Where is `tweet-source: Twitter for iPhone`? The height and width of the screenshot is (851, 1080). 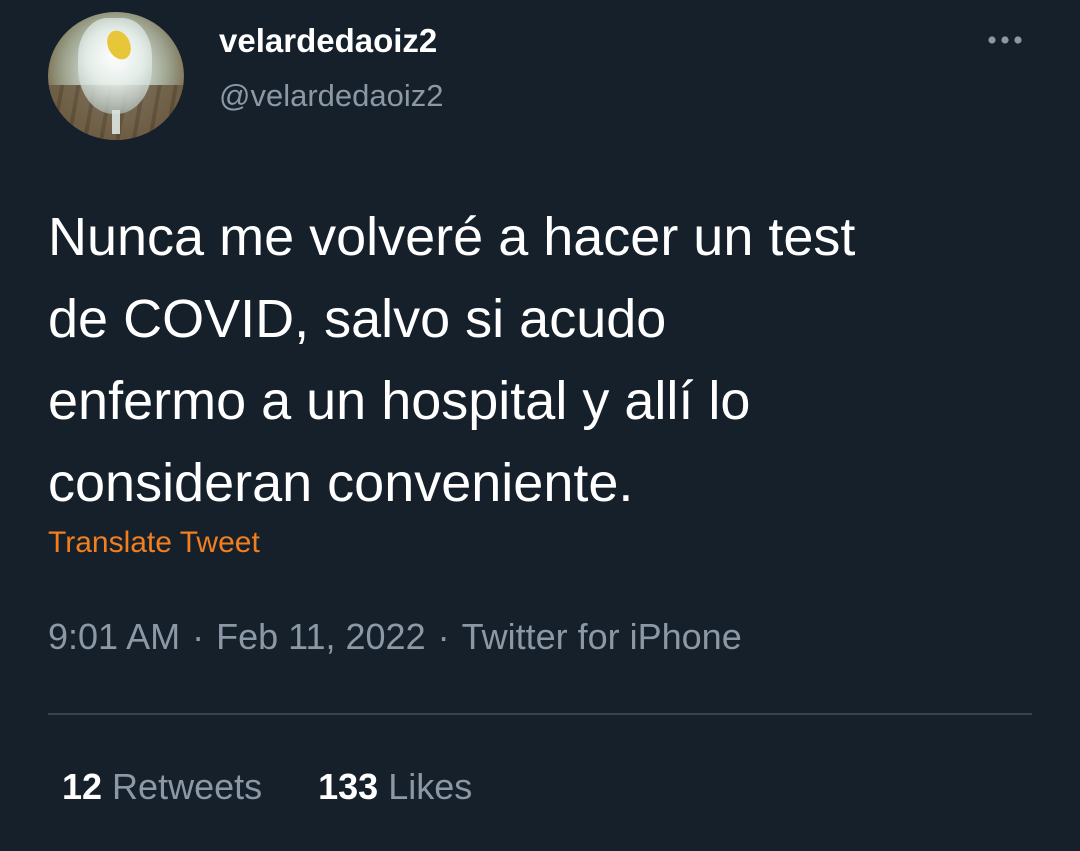 tweet-source: Twitter for iPhone is located at coordinates (602, 636).